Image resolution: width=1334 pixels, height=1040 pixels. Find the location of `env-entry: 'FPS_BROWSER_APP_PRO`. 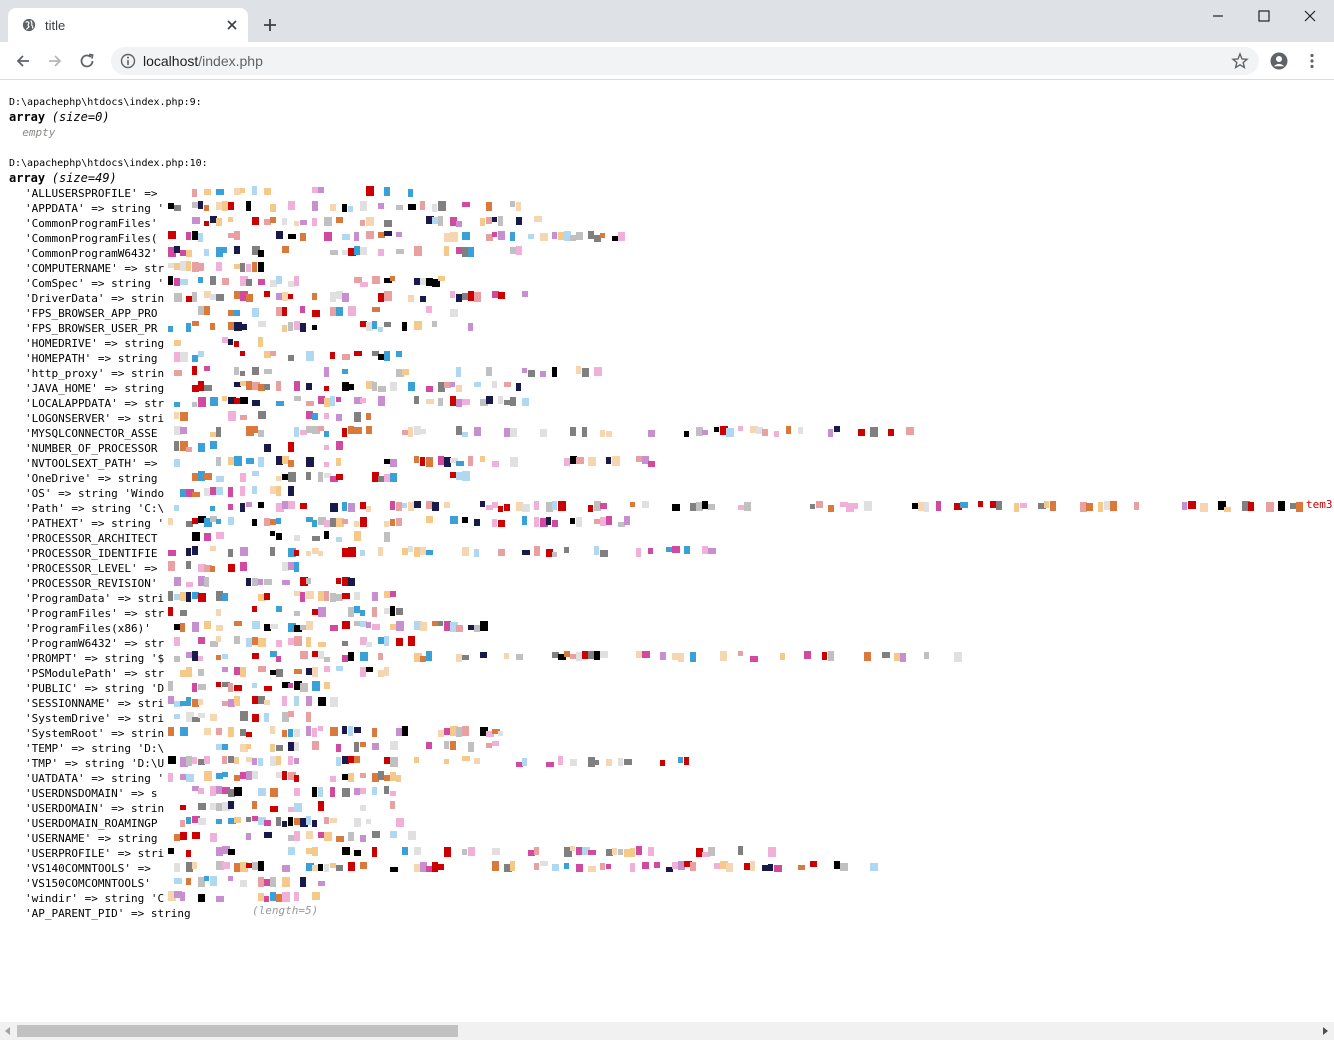

env-entry: 'FPS_BROWSER_APP_PRO is located at coordinates (91, 313).